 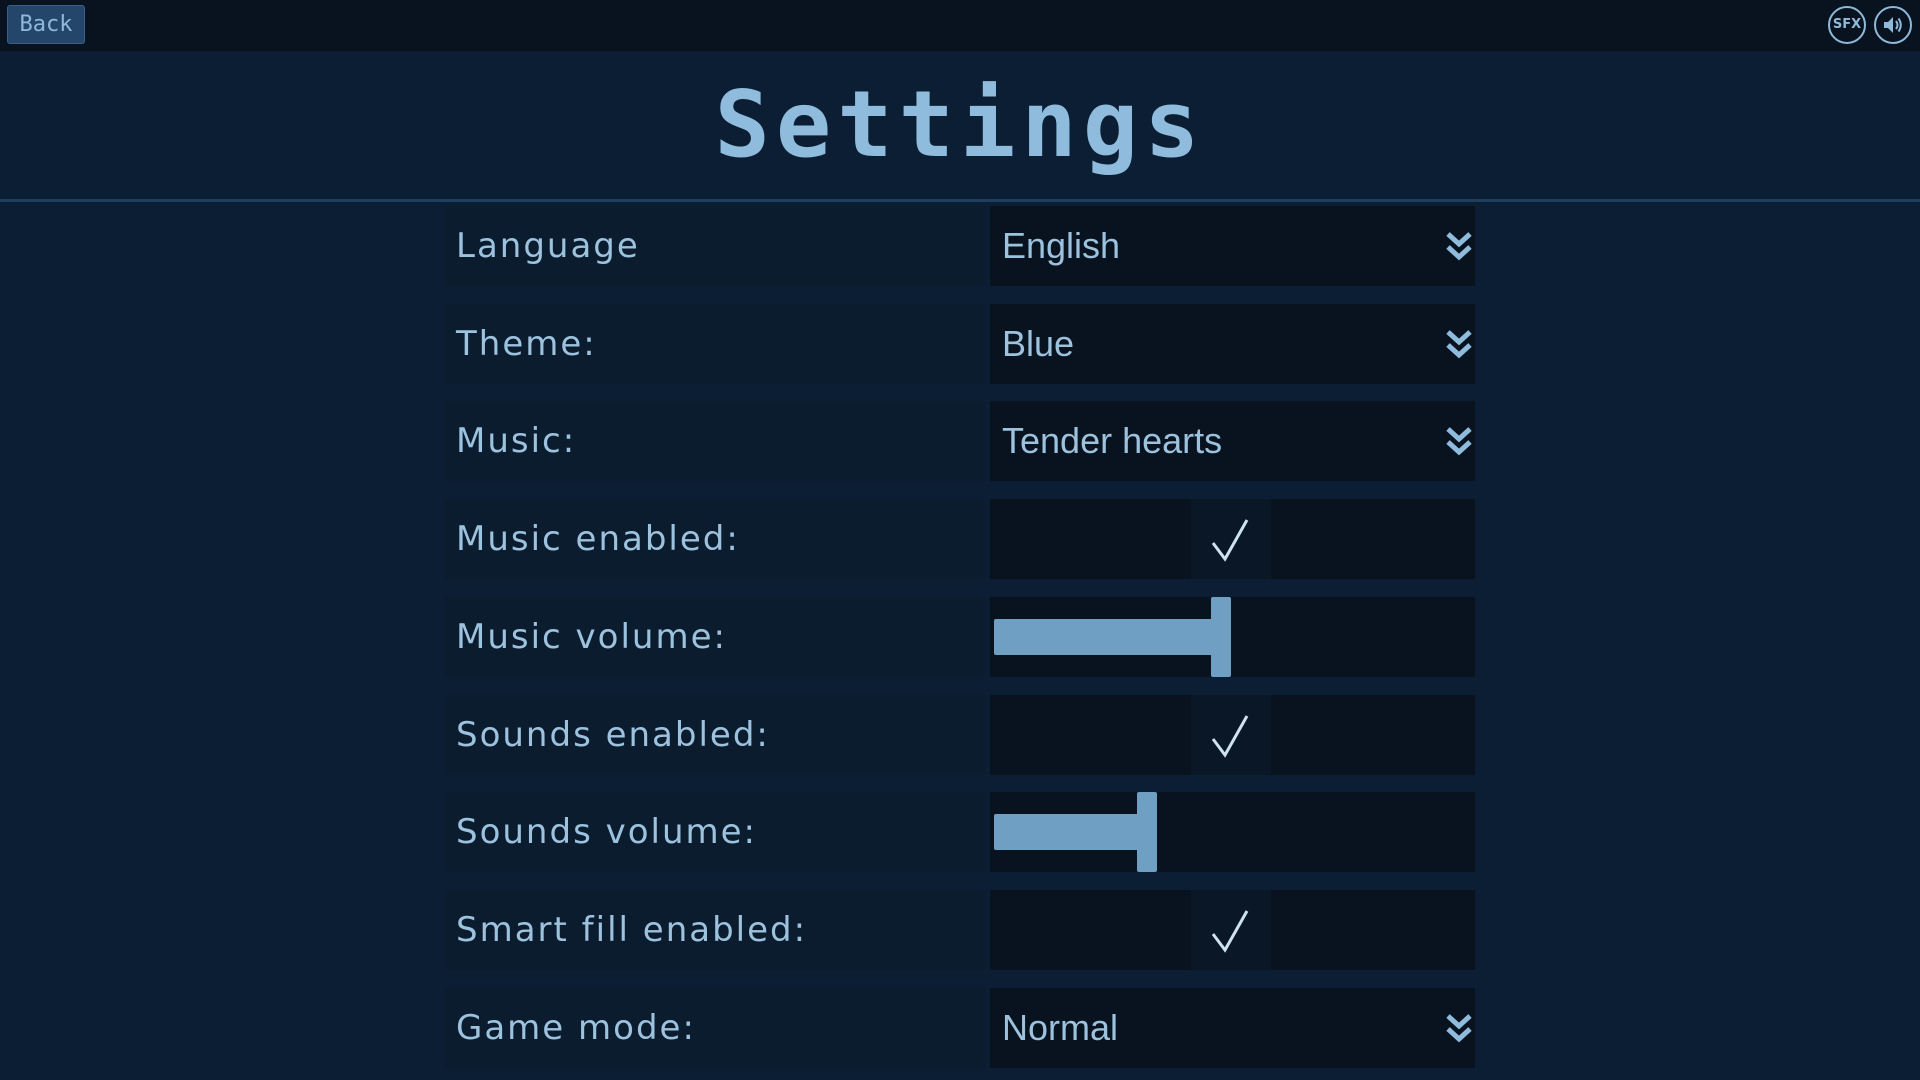 What do you see at coordinates (46, 24) in the screenshot?
I see `back-button: Back` at bounding box center [46, 24].